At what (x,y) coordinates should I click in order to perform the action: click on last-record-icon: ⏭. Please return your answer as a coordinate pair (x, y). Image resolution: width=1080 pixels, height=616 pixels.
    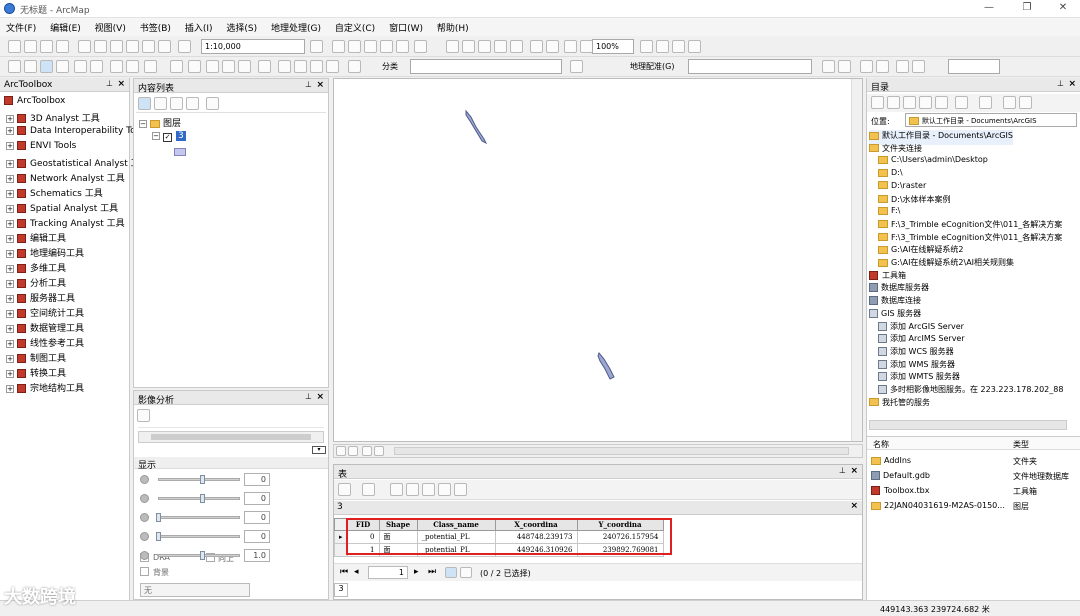
    Looking at the image, I should click on (432, 572).